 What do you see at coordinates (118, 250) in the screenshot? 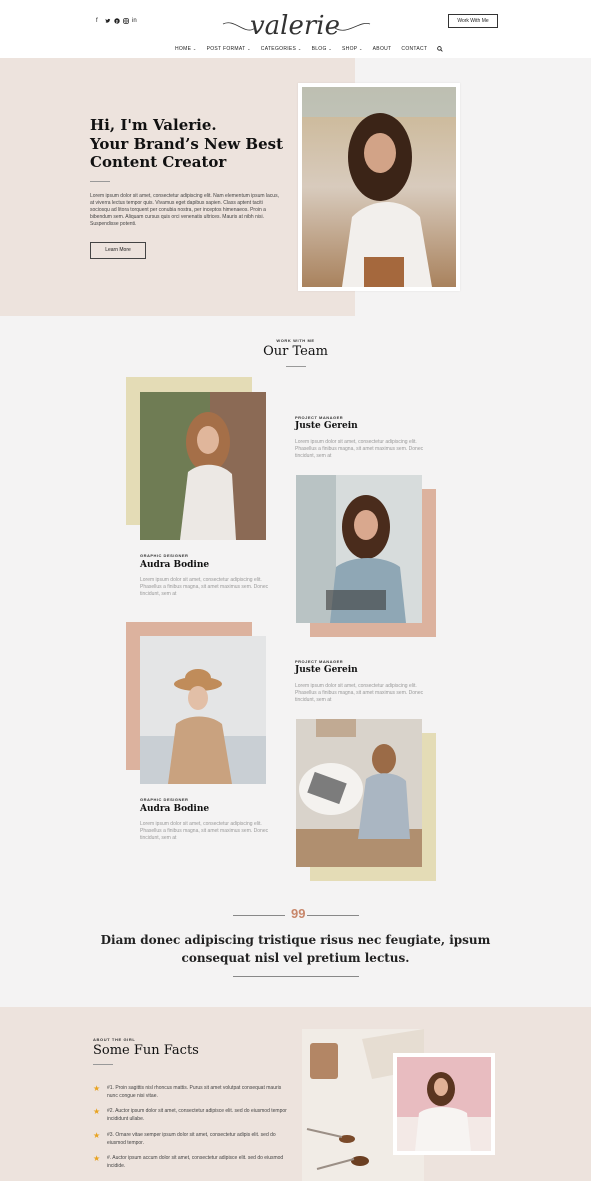
I see `learn-more-button: Learn More` at bounding box center [118, 250].